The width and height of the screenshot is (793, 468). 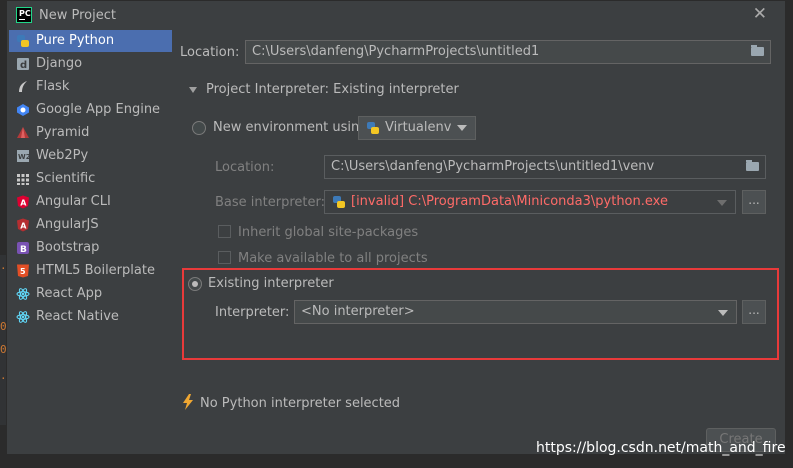 I want to click on sidebar-item-label: Web2Py, so click(x=62, y=155).